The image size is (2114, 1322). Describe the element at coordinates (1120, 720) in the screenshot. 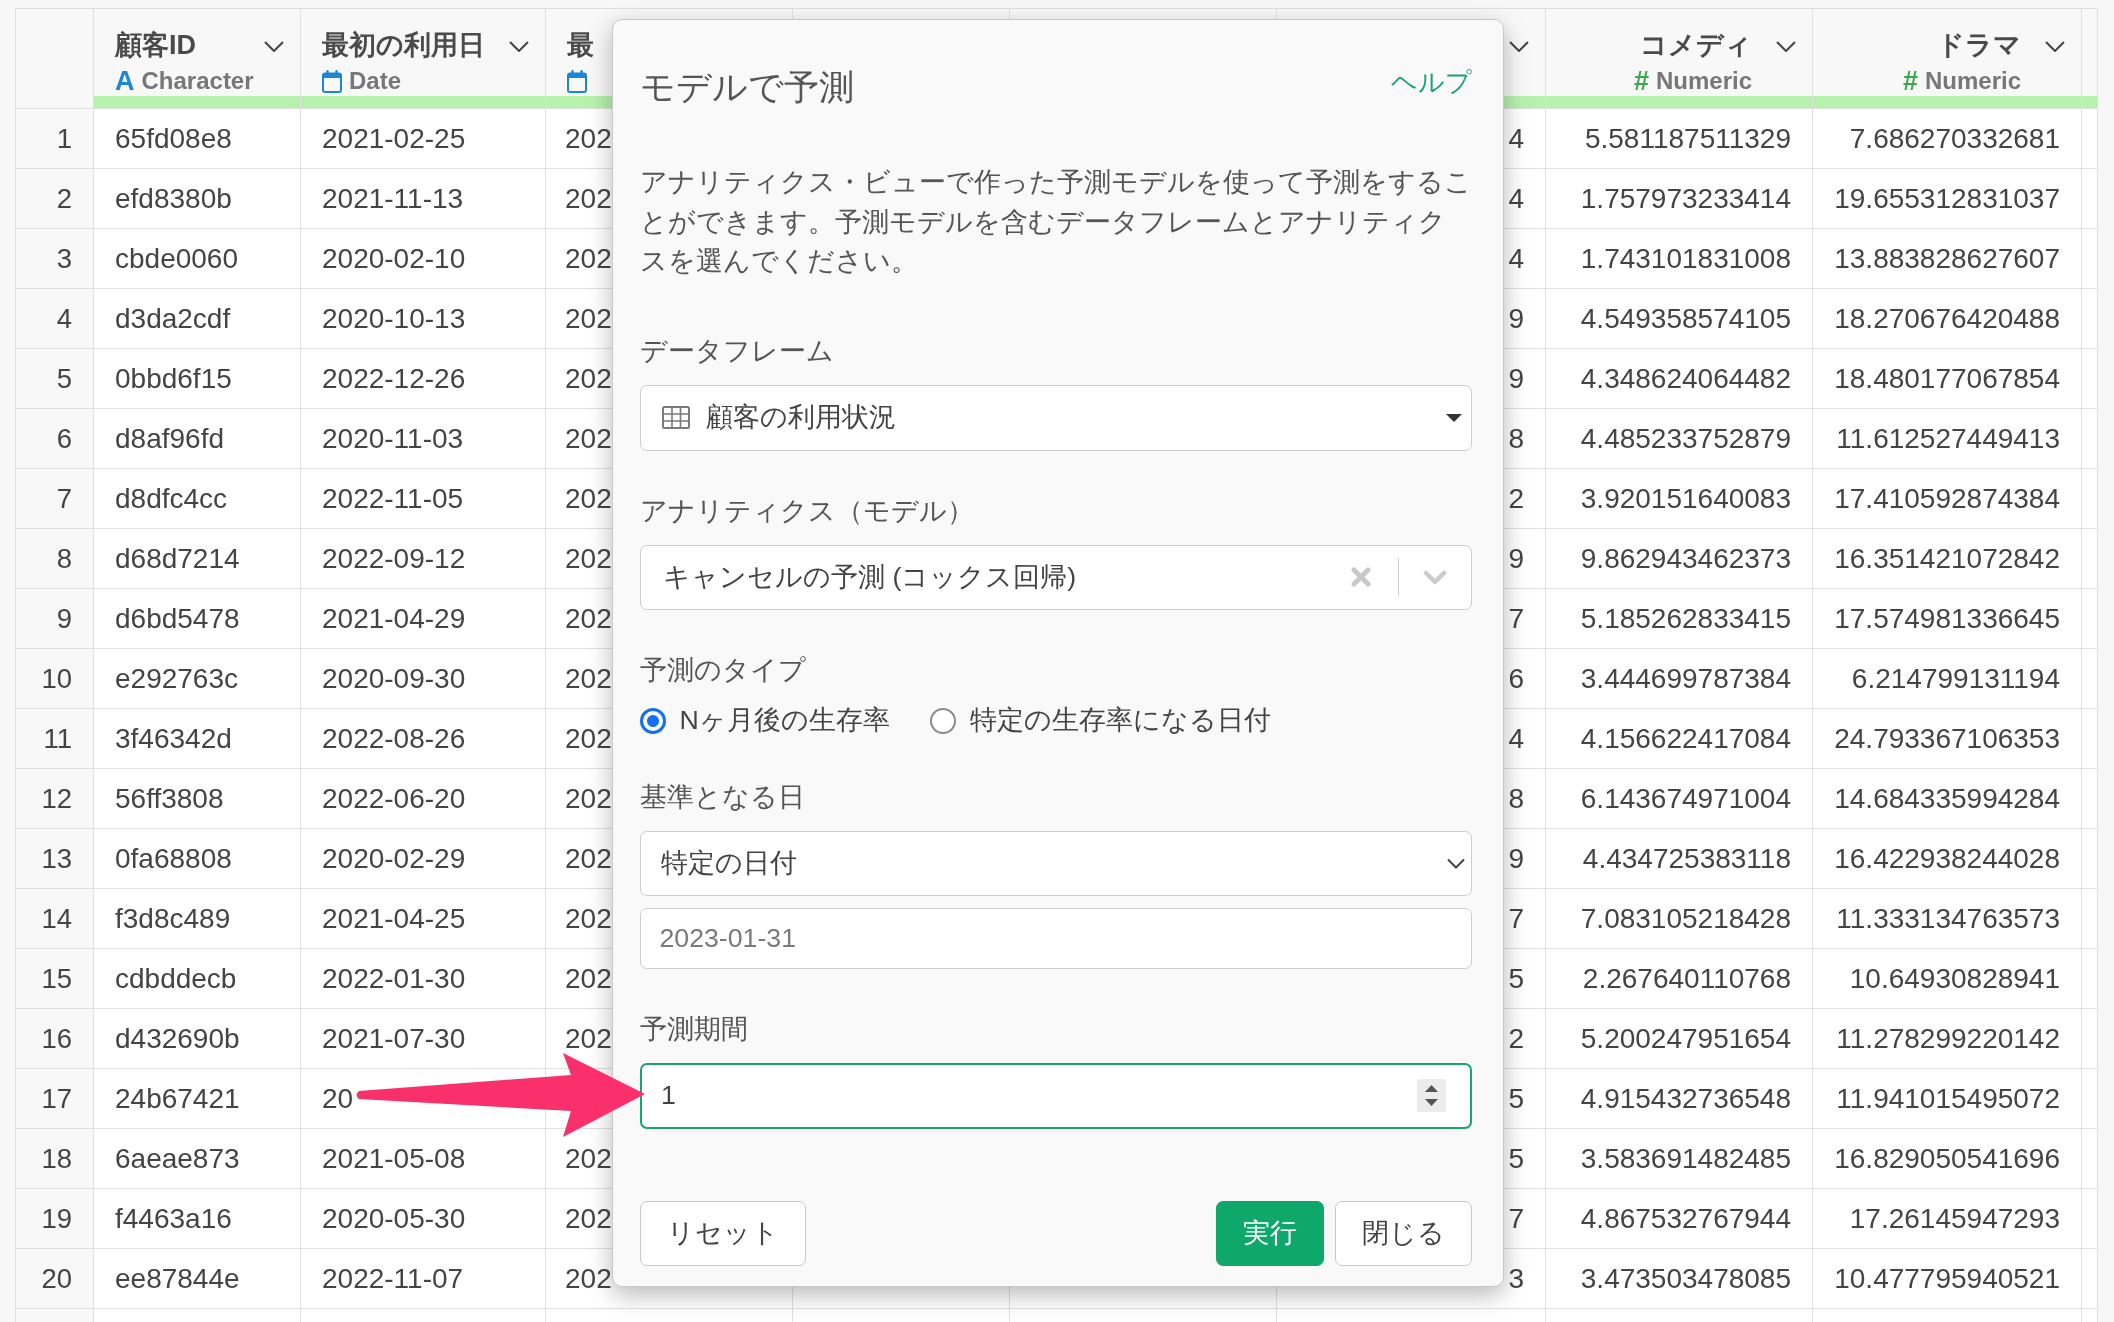

I see `radio-label: 特定の生存率になる日付` at that location.